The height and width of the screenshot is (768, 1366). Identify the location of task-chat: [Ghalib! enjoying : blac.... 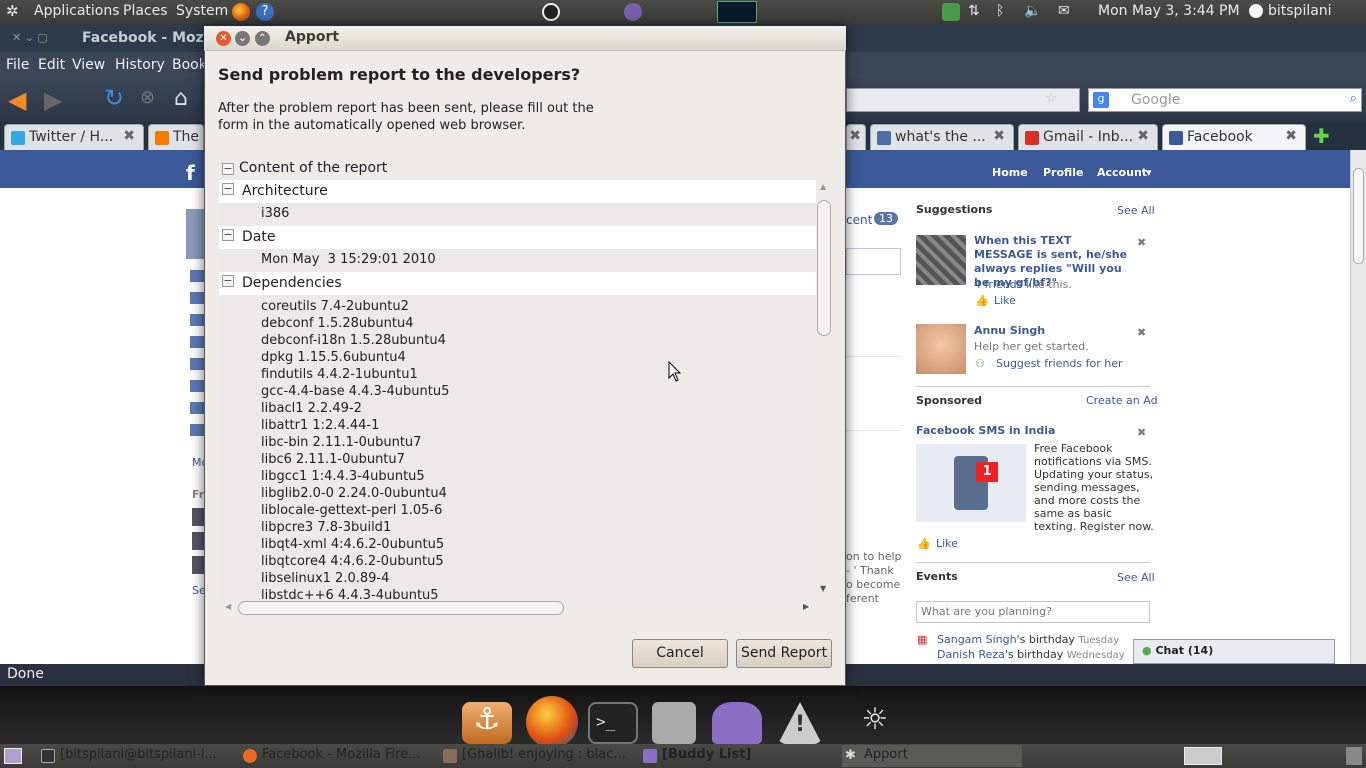
(538, 756).